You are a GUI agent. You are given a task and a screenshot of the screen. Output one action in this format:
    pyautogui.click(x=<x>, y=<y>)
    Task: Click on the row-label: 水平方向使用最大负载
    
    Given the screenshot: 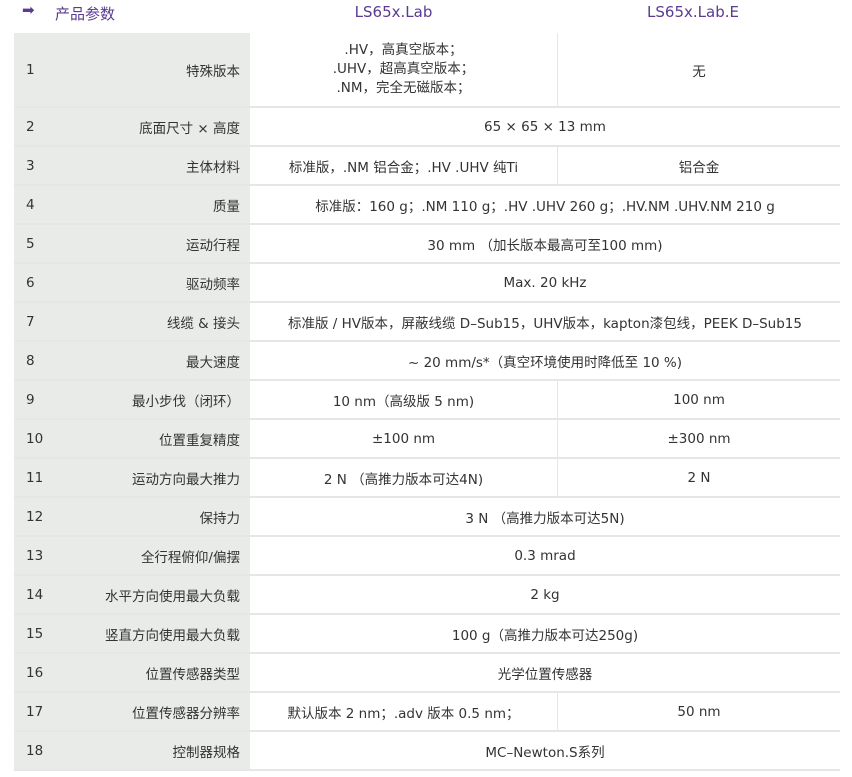 What is the action you would take?
    pyautogui.click(x=155, y=595)
    